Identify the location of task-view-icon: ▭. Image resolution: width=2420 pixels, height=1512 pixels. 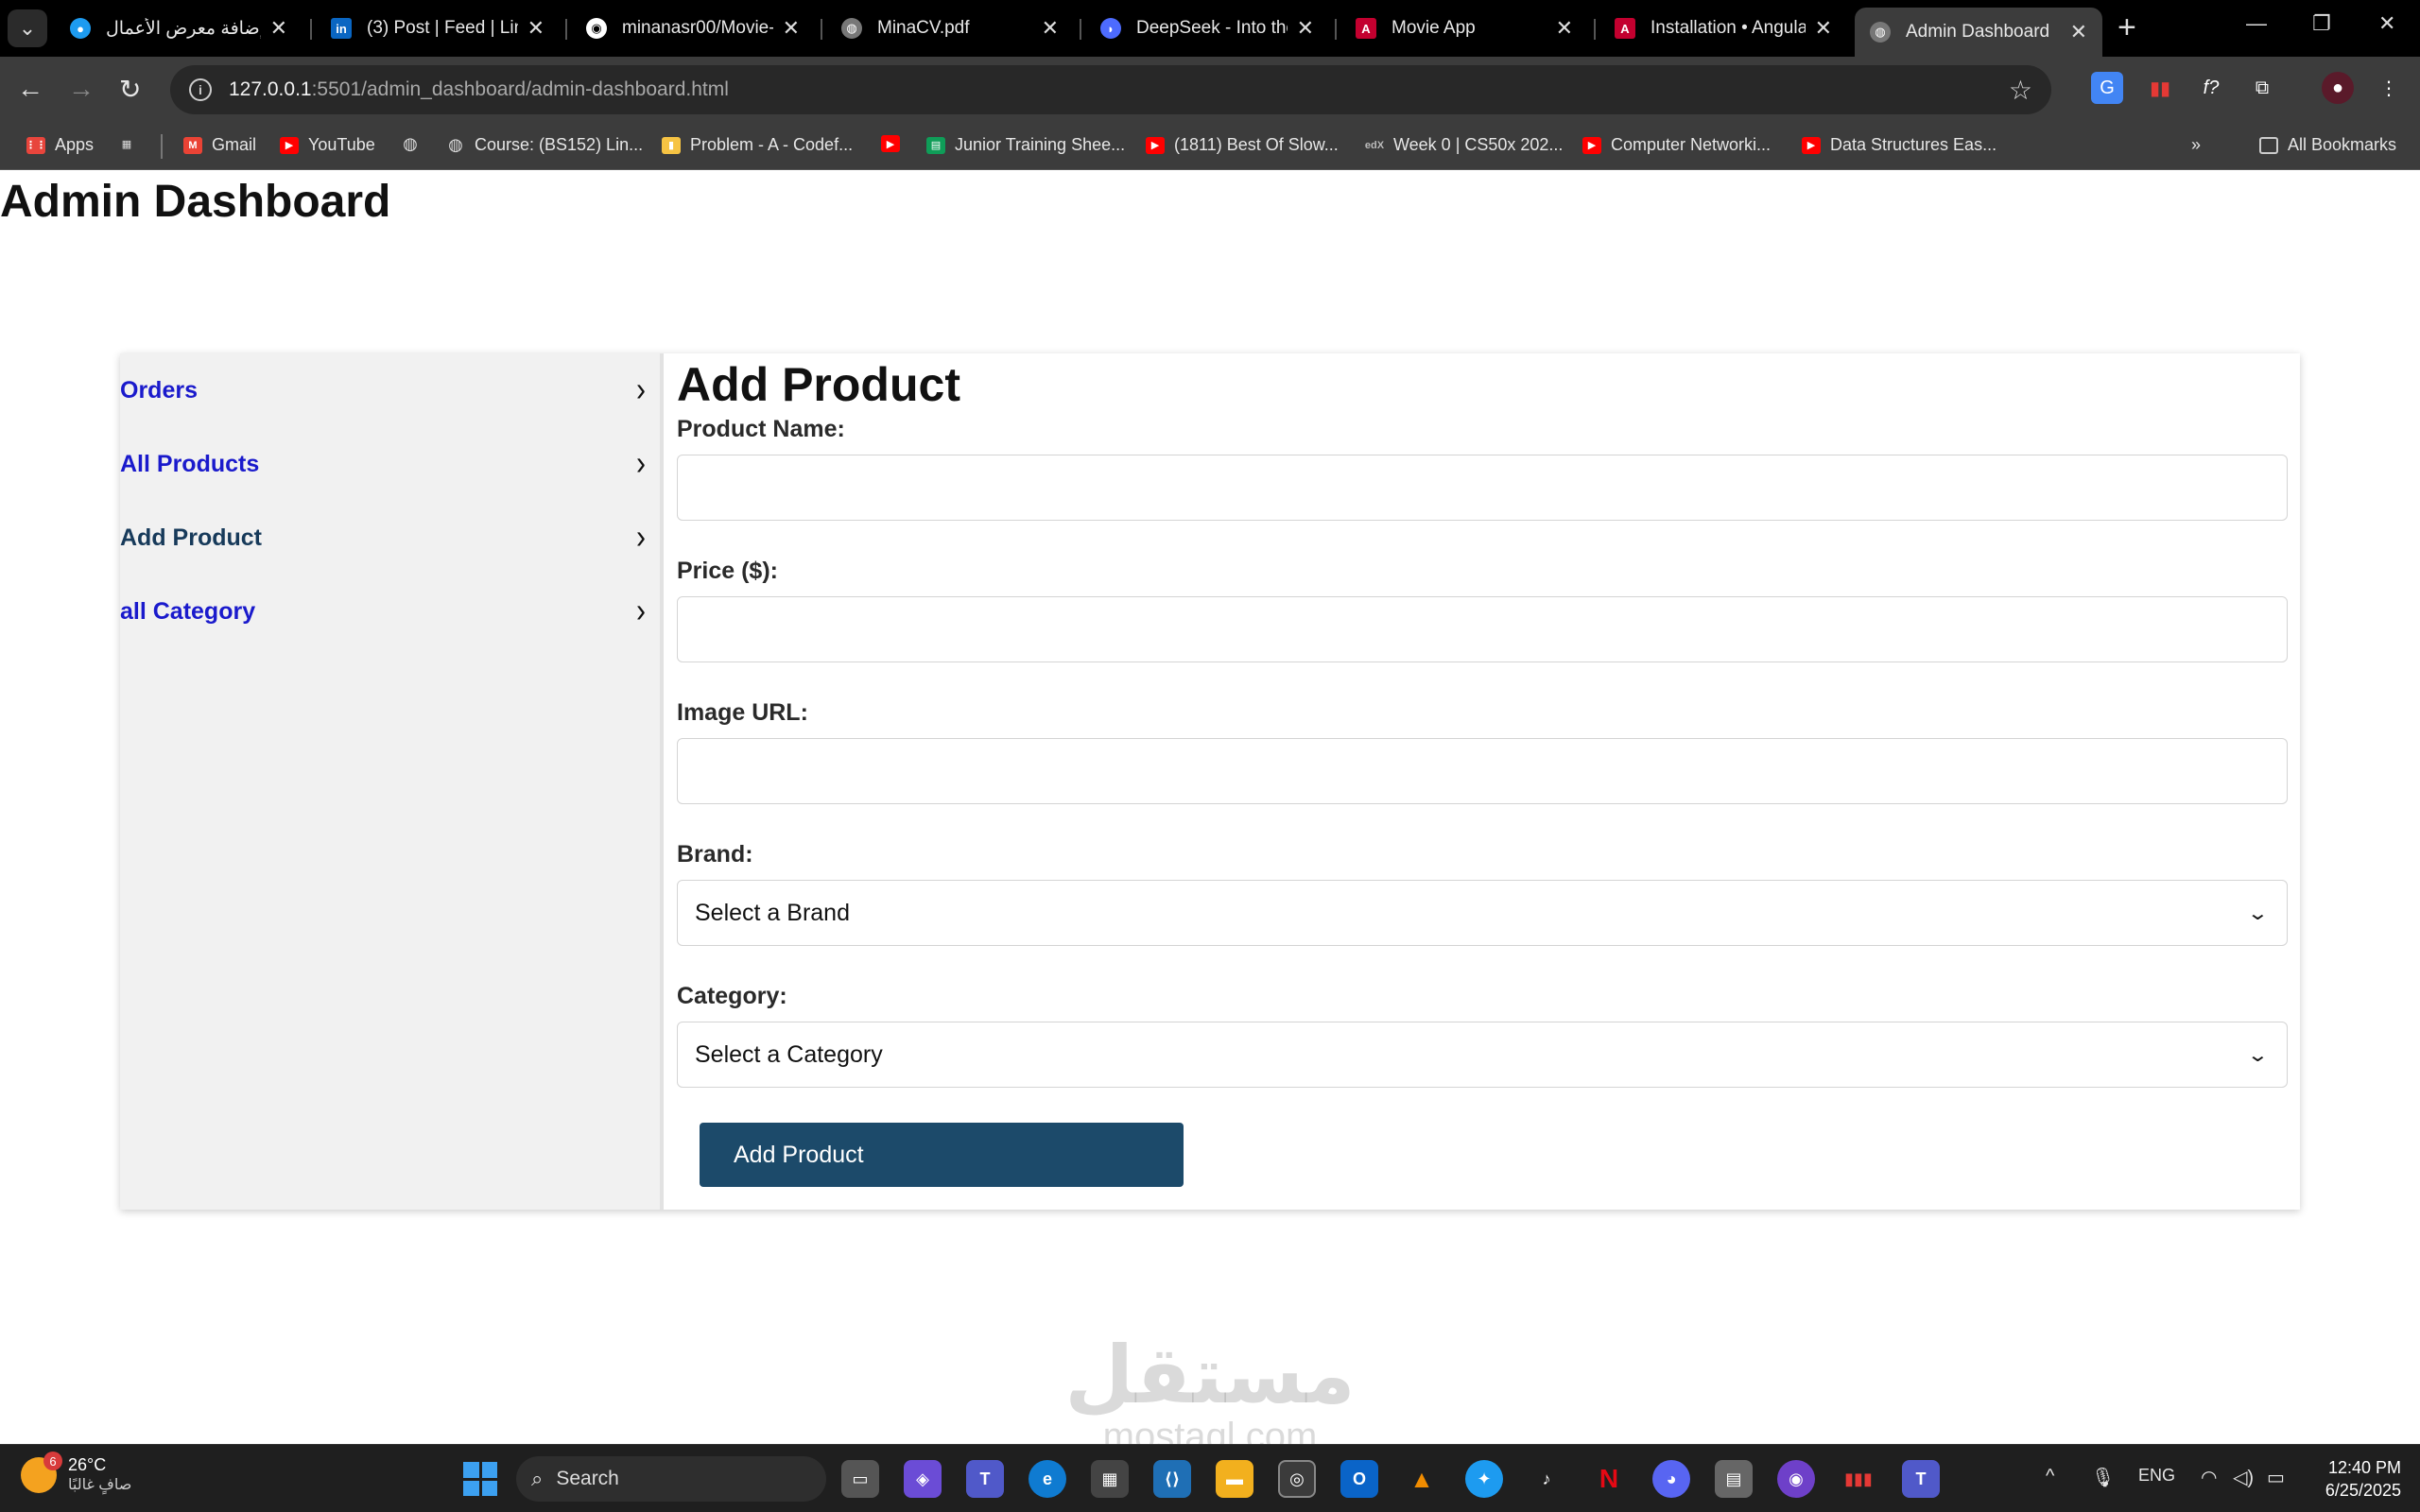
(860, 1479).